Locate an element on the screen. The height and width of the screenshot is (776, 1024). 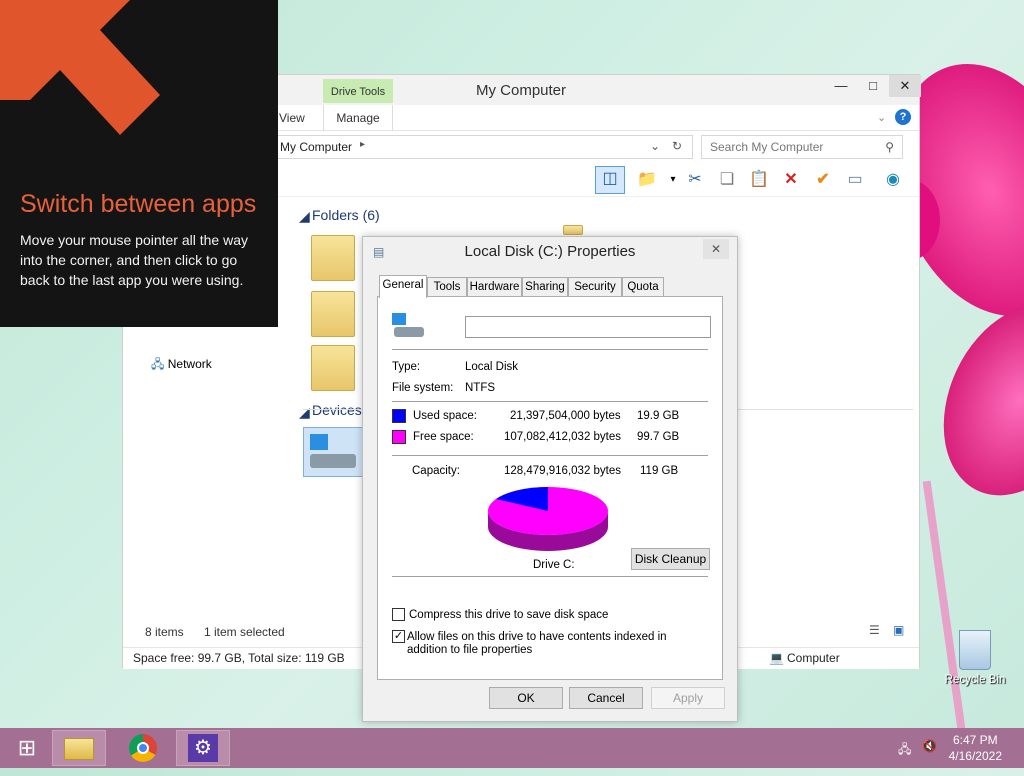
item-count: 8 items is located at coordinates (164, 632).